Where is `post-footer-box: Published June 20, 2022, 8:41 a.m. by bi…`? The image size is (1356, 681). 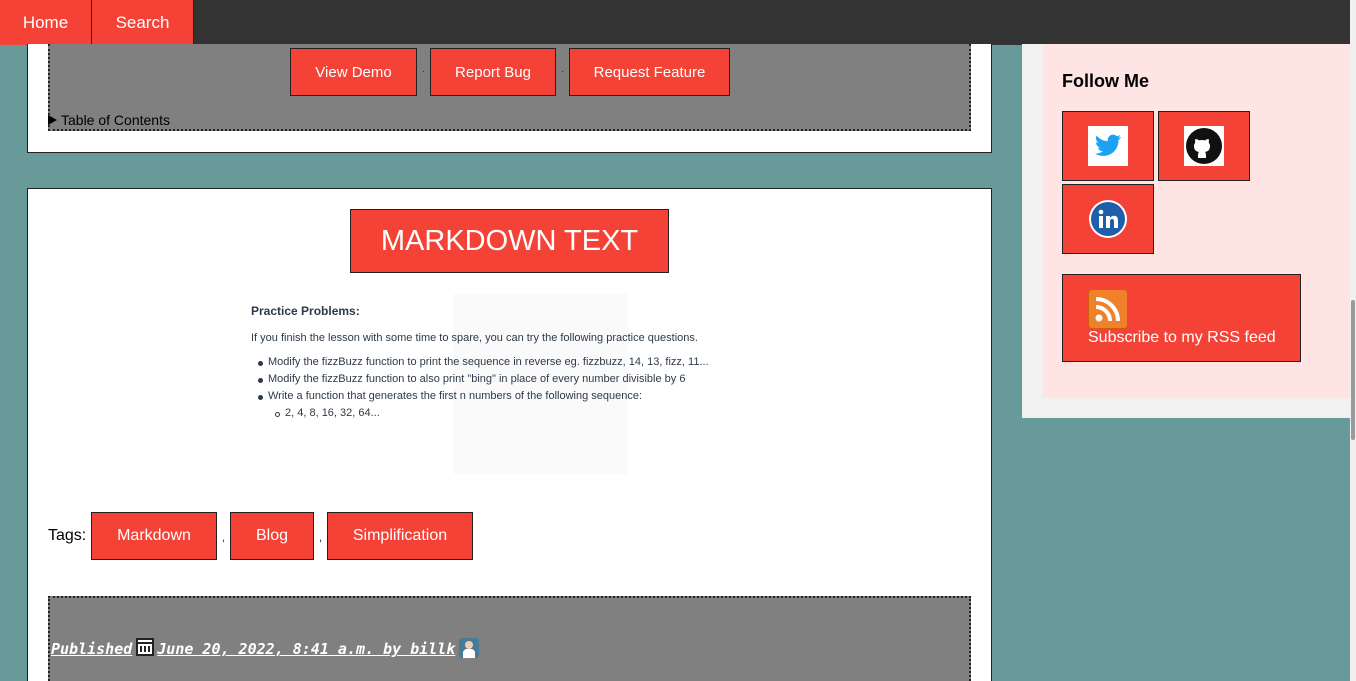
post-footer-box: Published June 20, 2022, 8:41 a.m. by bi… is located at coordinates (509, 638).